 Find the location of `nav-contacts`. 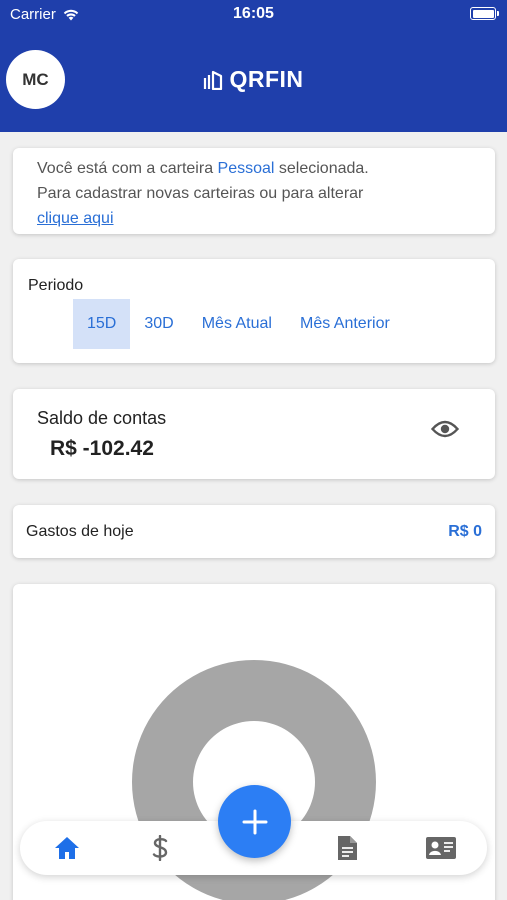

nav-contacts is located at coordinates (441, 848).